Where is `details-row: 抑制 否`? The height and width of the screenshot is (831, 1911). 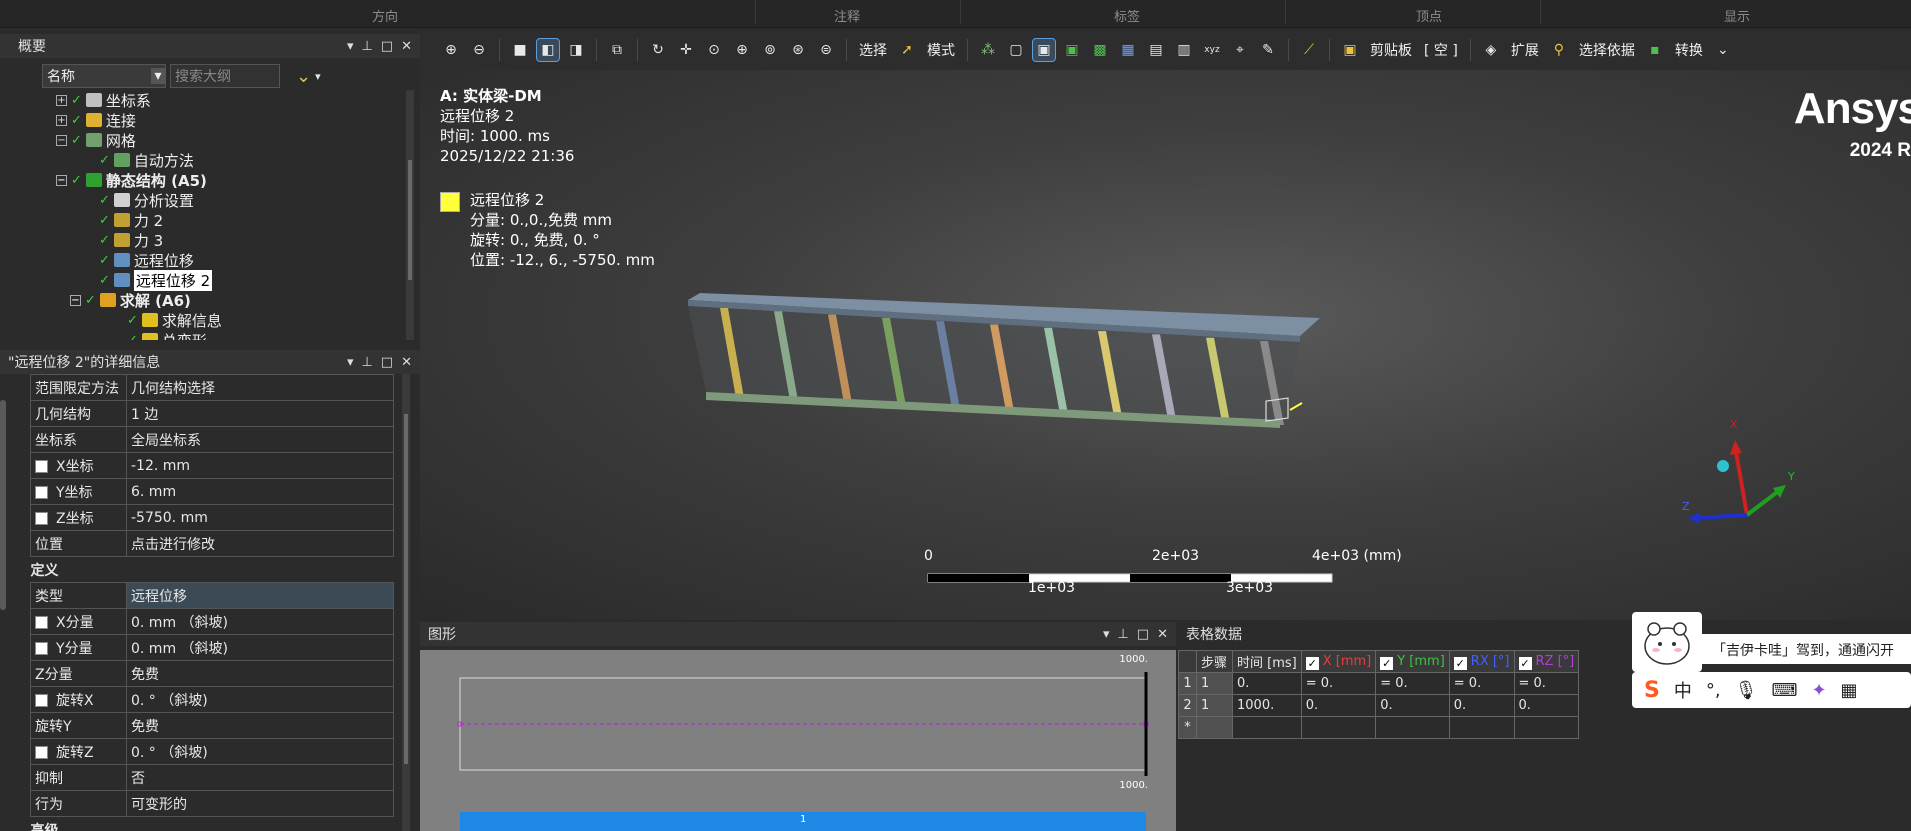
details-row: 抑制 否 is located at coordinates (212, 777).